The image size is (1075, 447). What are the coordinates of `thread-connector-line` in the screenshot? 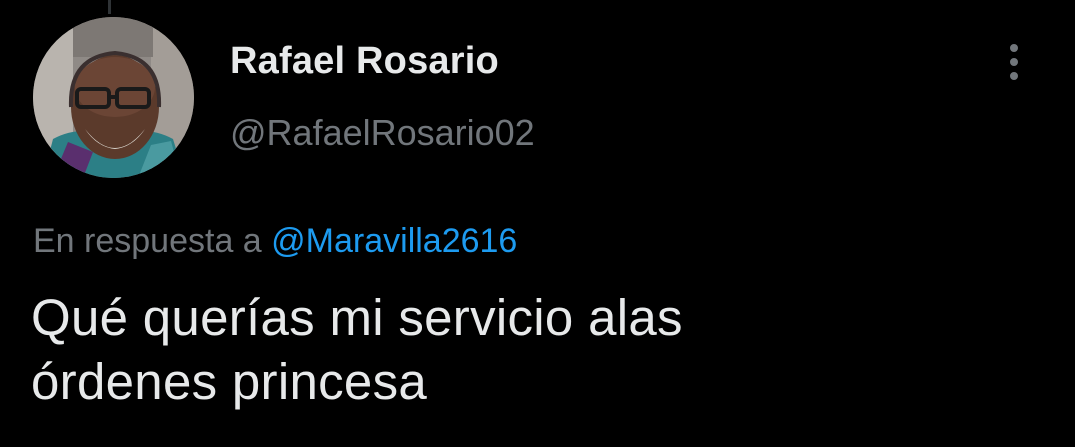 It's located at (109, 7).